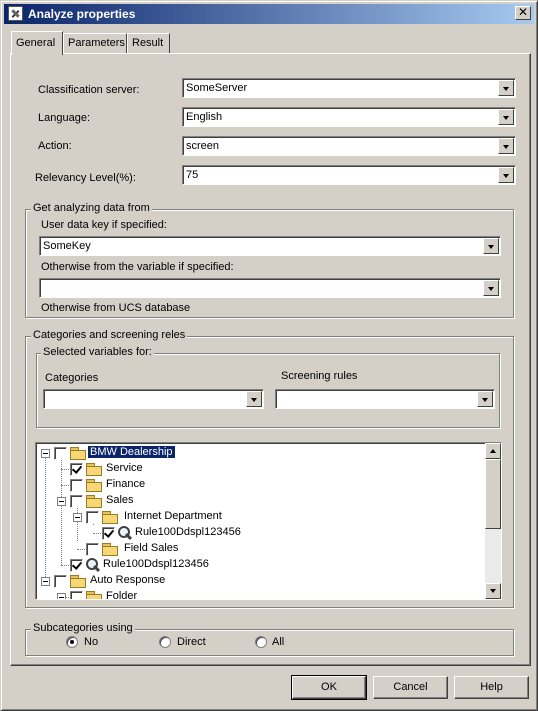 The height and width of the screenshot is (711, 538). I want to click on radio-direct-label: Direct, so click(191, 642).